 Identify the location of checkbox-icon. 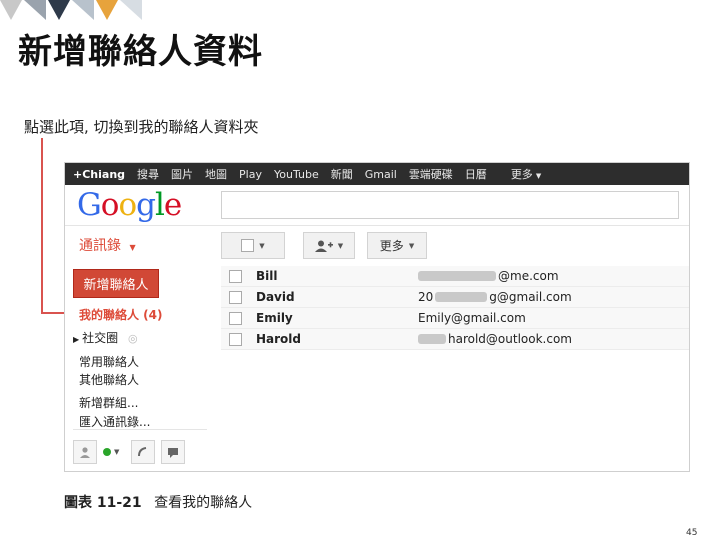
(248, 245).